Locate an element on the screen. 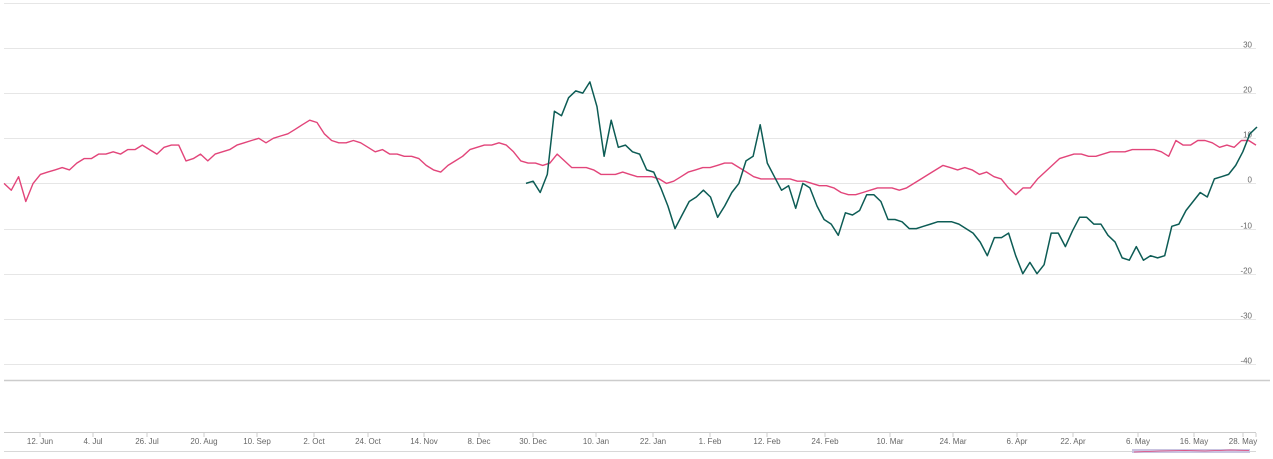  x-tick-label: 6. Apr is located at coordinates (1017, 441).